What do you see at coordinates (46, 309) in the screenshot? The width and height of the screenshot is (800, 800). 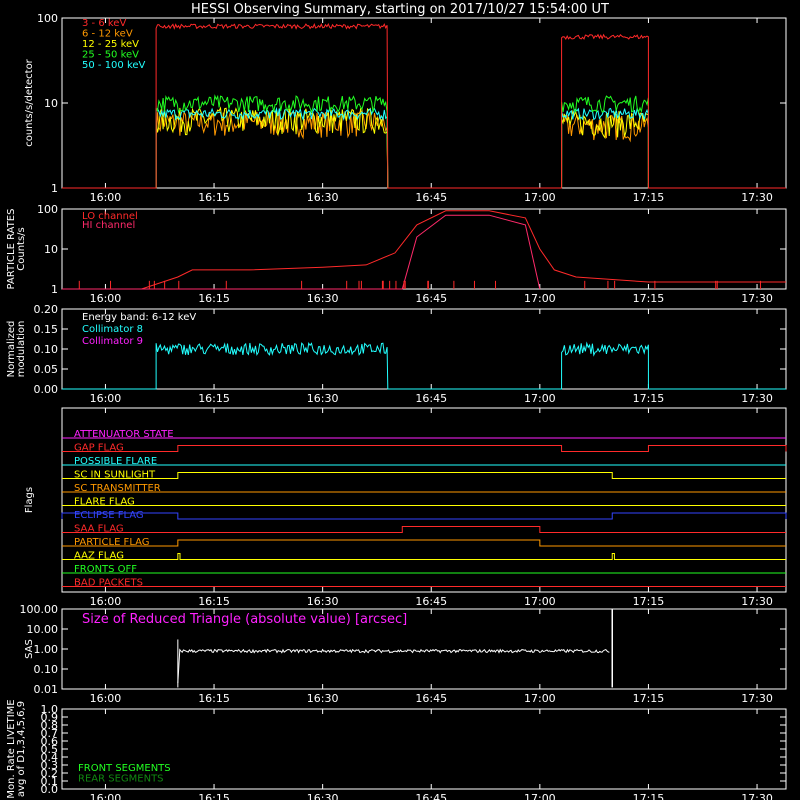 I see `modulation-y-tick-label: 0.20` at bounding box center [46, 309].